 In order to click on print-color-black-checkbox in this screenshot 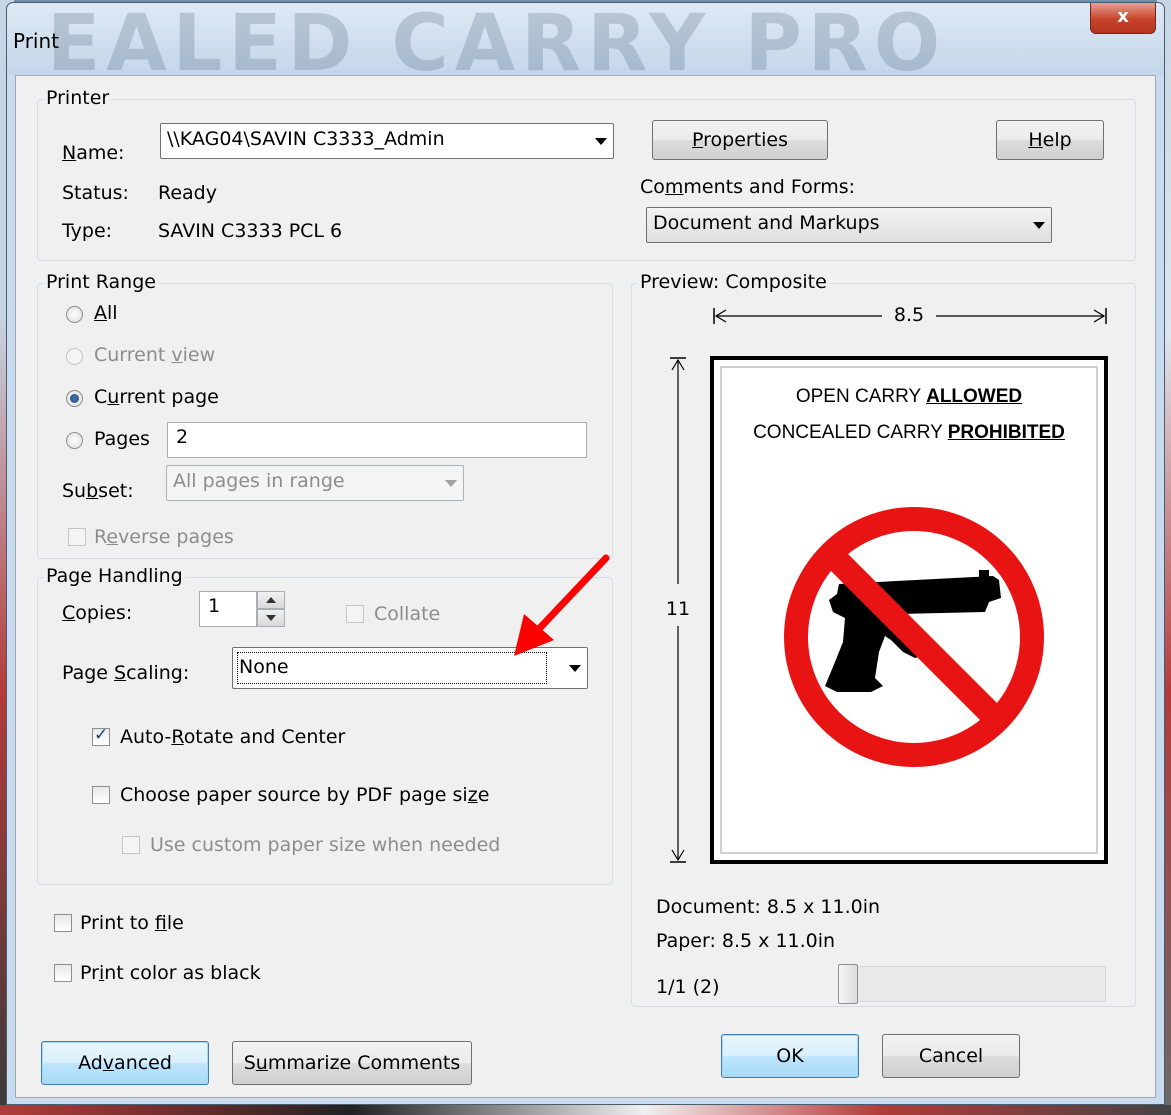, I will do `click(63, 973)`.